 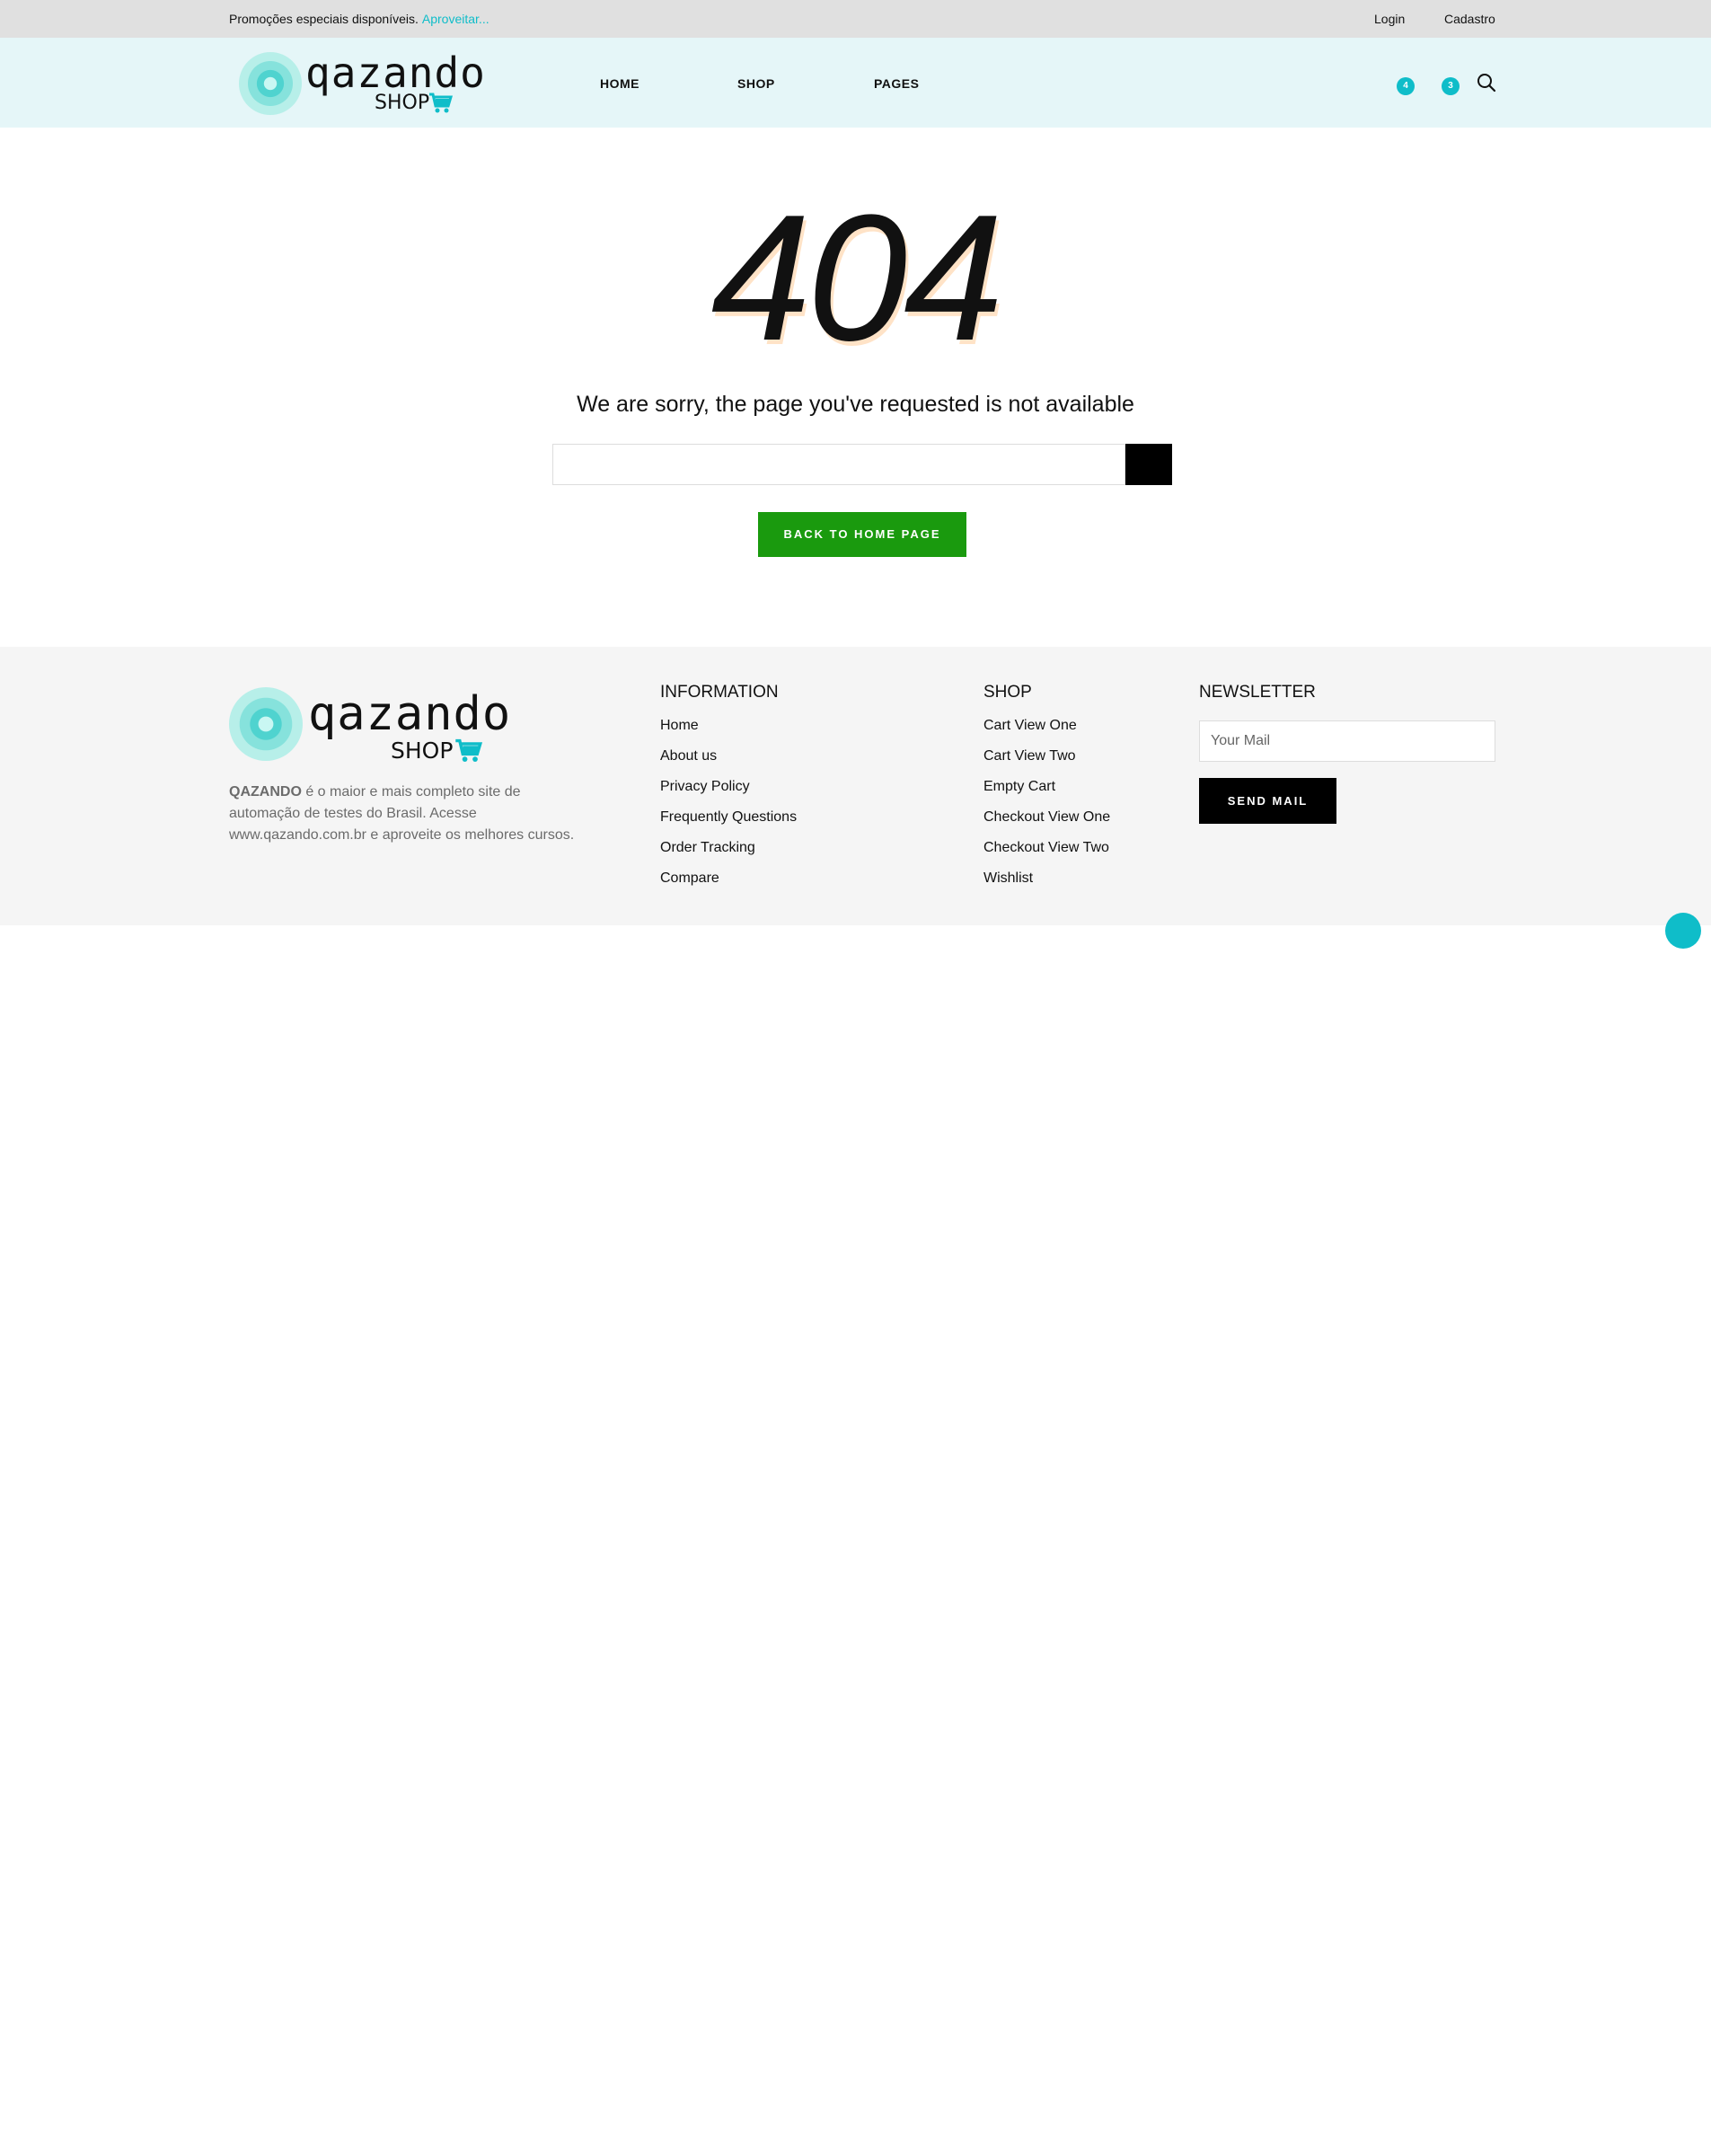 What do you see at coordinates (1019, 787) in the screenshot?
I see `footer-link-empty-cart: Empty Cart` at bounding box center [1019, 787].